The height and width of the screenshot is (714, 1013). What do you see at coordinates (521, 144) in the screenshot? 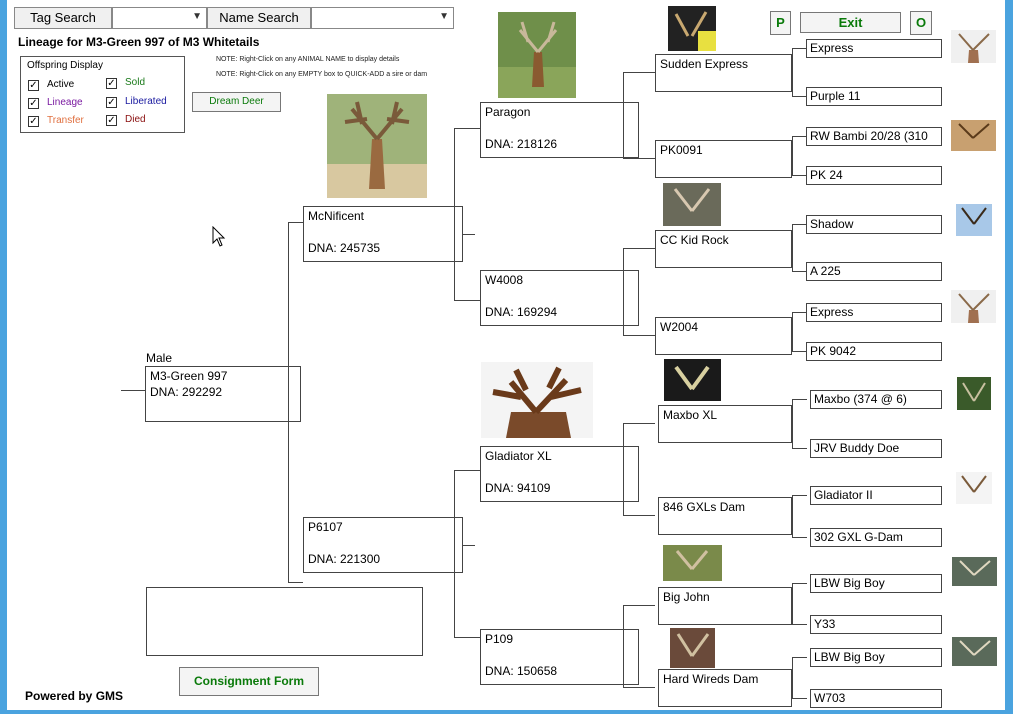
I see `animal-dna: DNA: 218126` at bounding box center [521, 144].